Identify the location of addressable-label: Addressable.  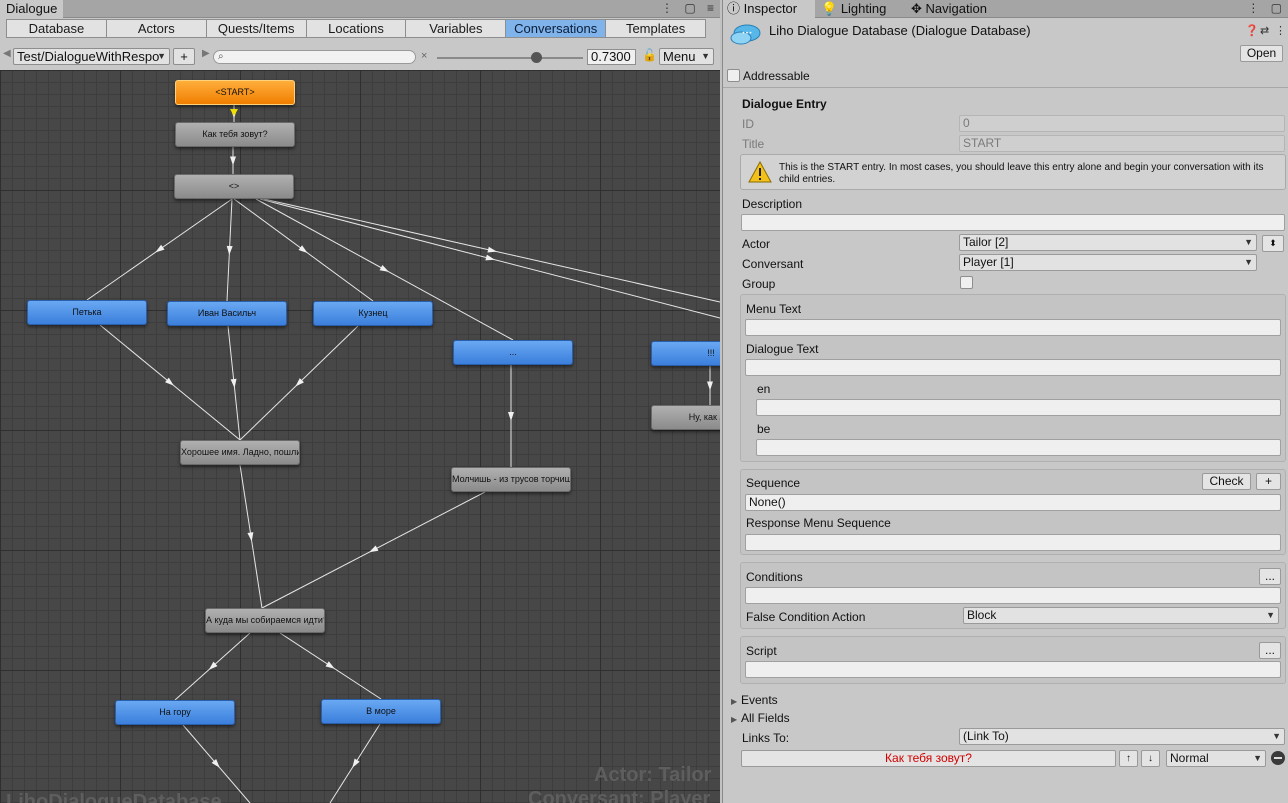
(776, 76).